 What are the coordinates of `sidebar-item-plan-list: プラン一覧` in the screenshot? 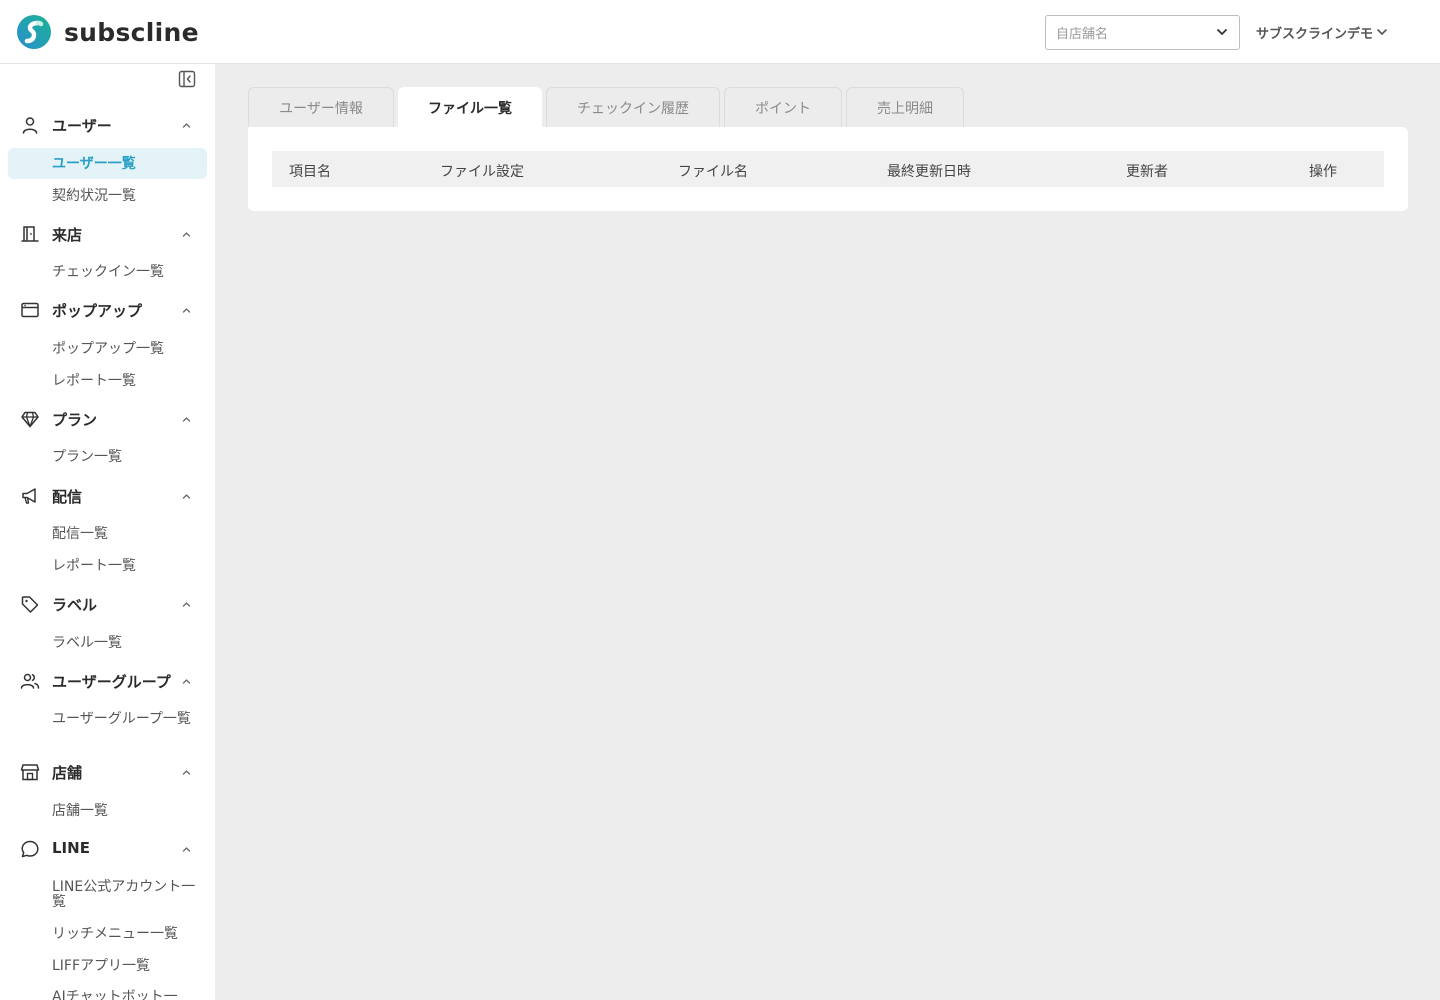 It's located at (87, 457).